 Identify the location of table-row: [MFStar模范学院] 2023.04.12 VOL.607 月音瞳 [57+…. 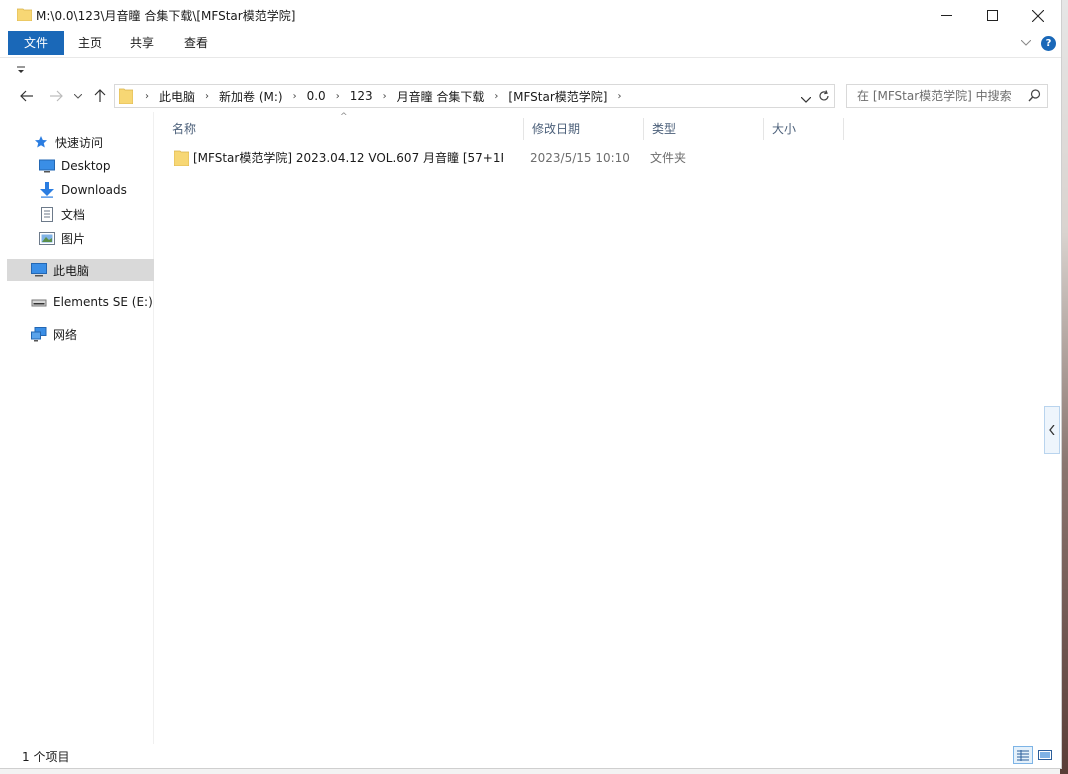
(510, 158).